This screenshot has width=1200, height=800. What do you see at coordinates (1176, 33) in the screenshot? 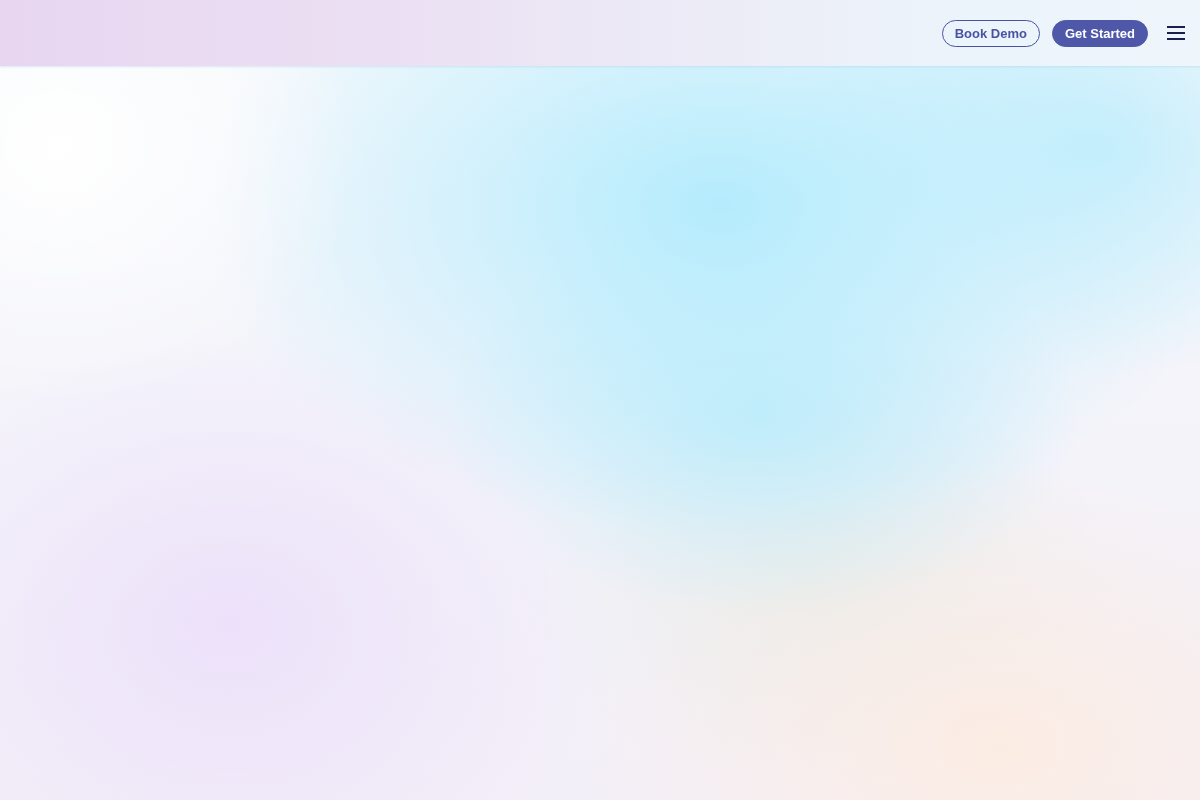
I see `menu-icon` at bounding box center [1176, 33].